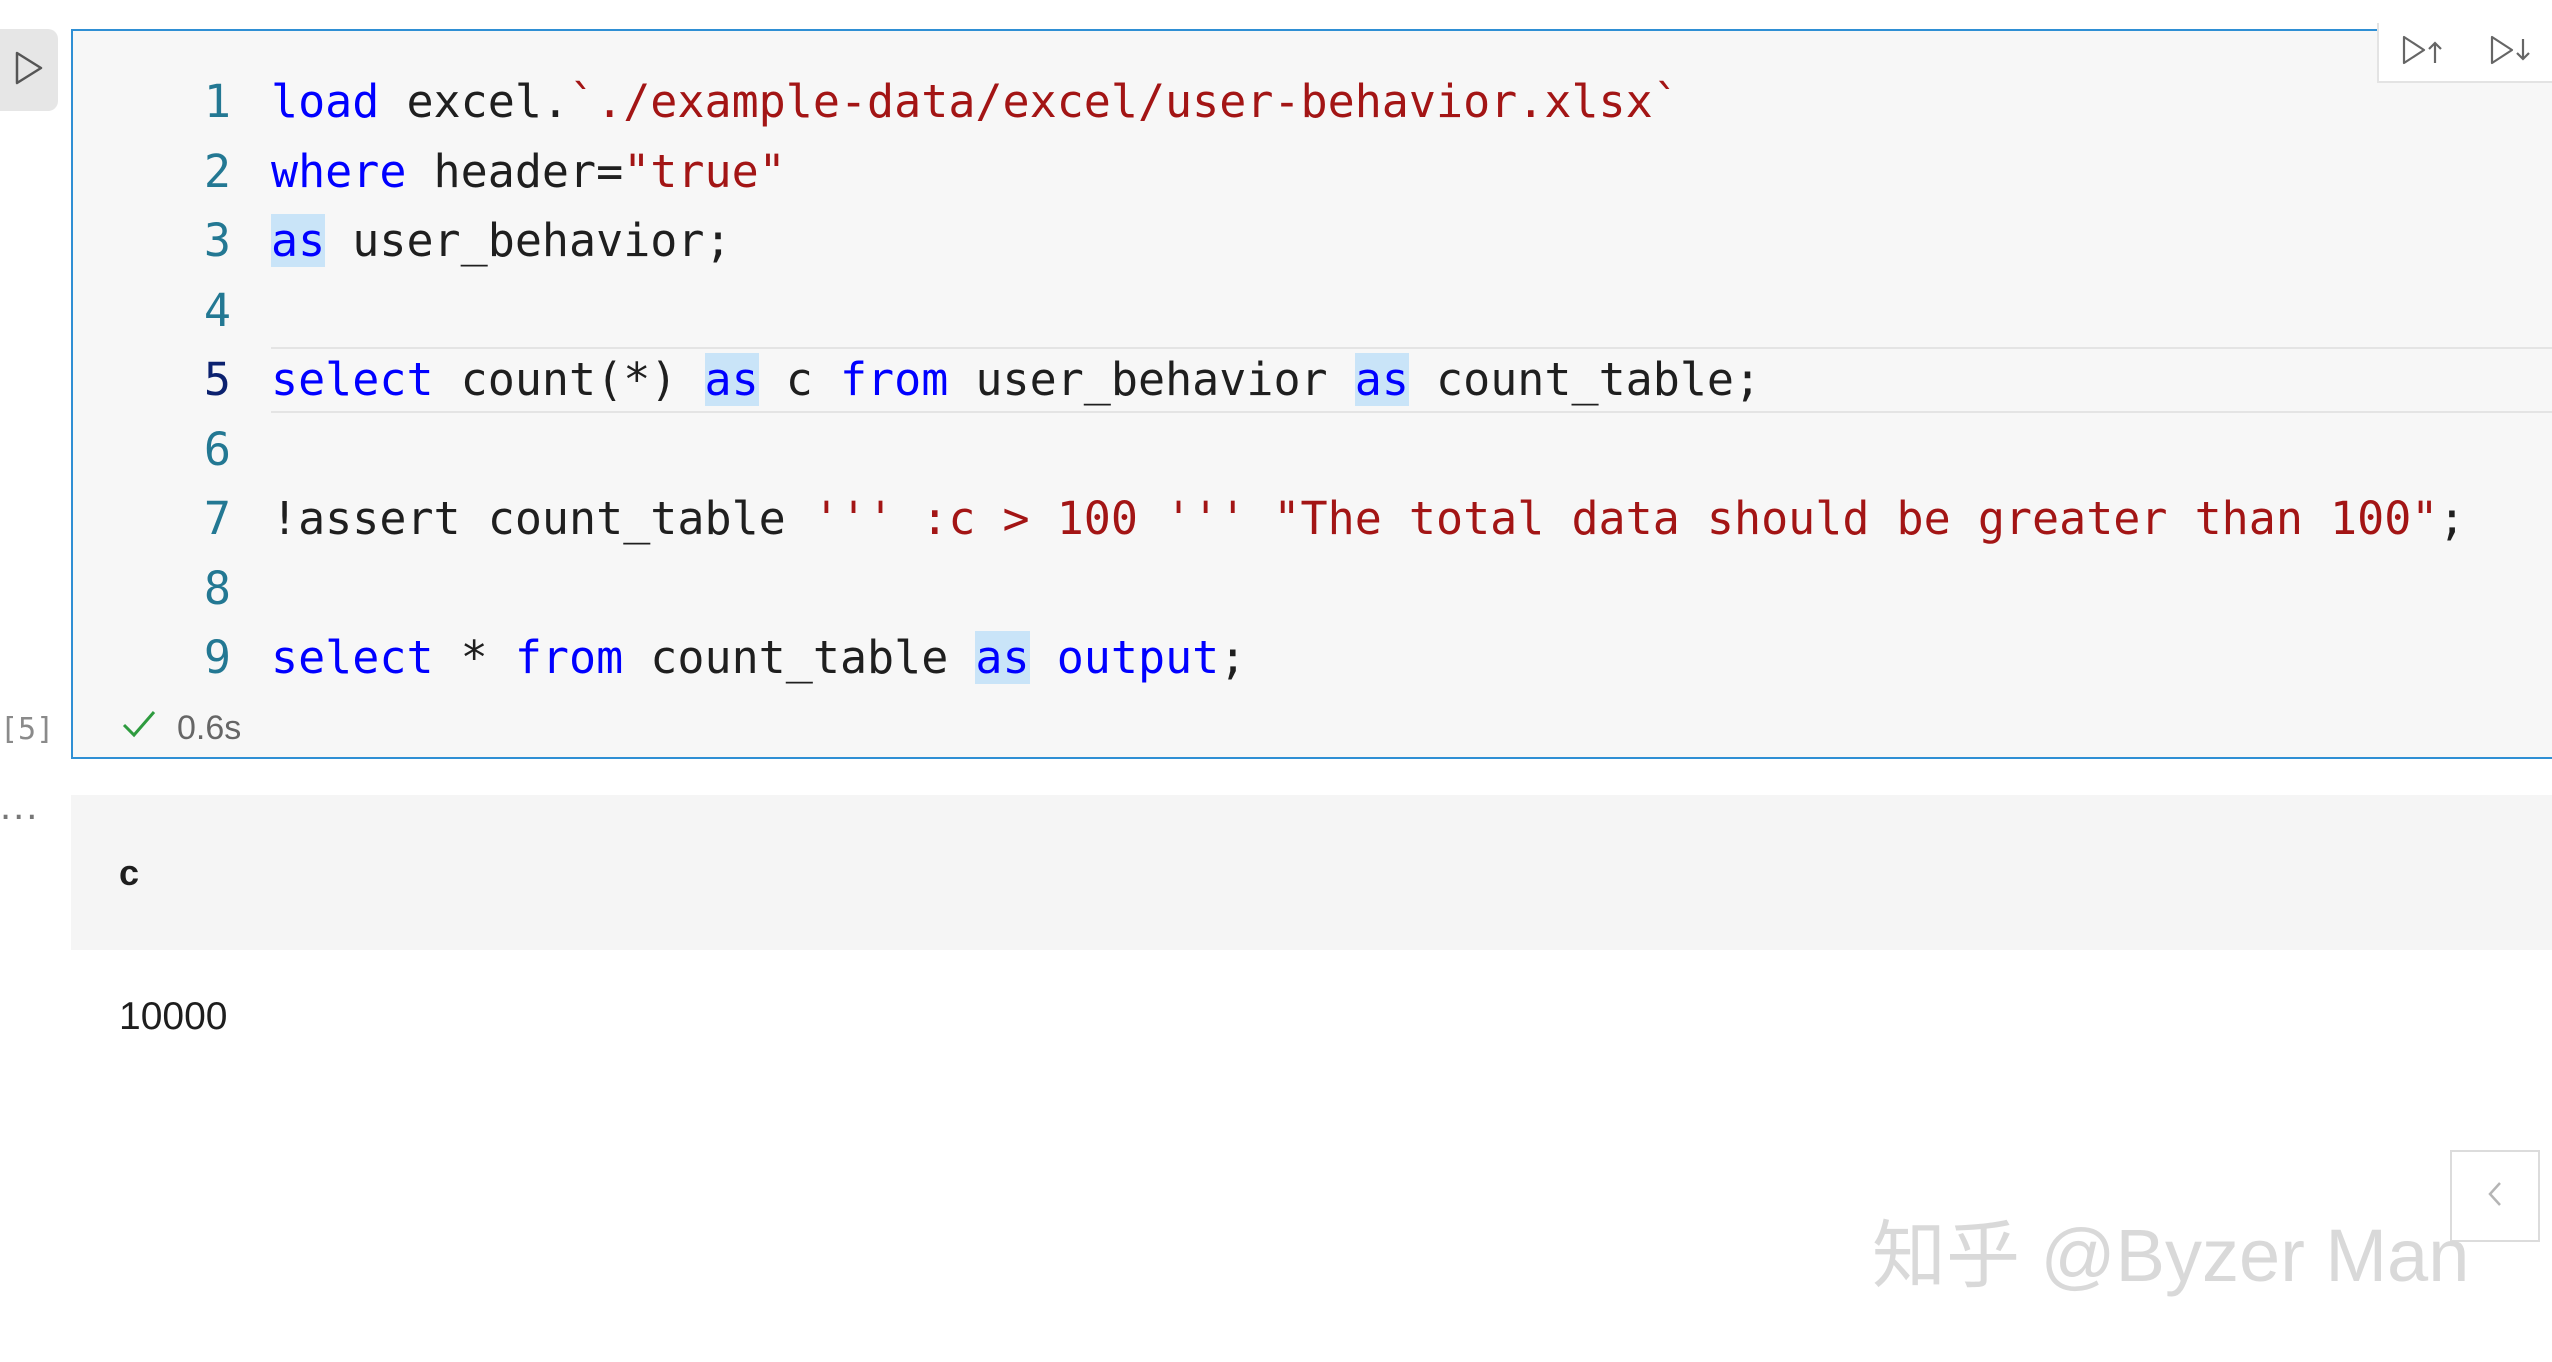 The image size is (2552, 1362). What do you see at coordinates (1151, 379) in the screenshot?
I see `code-token: user_behavior` at bounding box center [1151, 379].